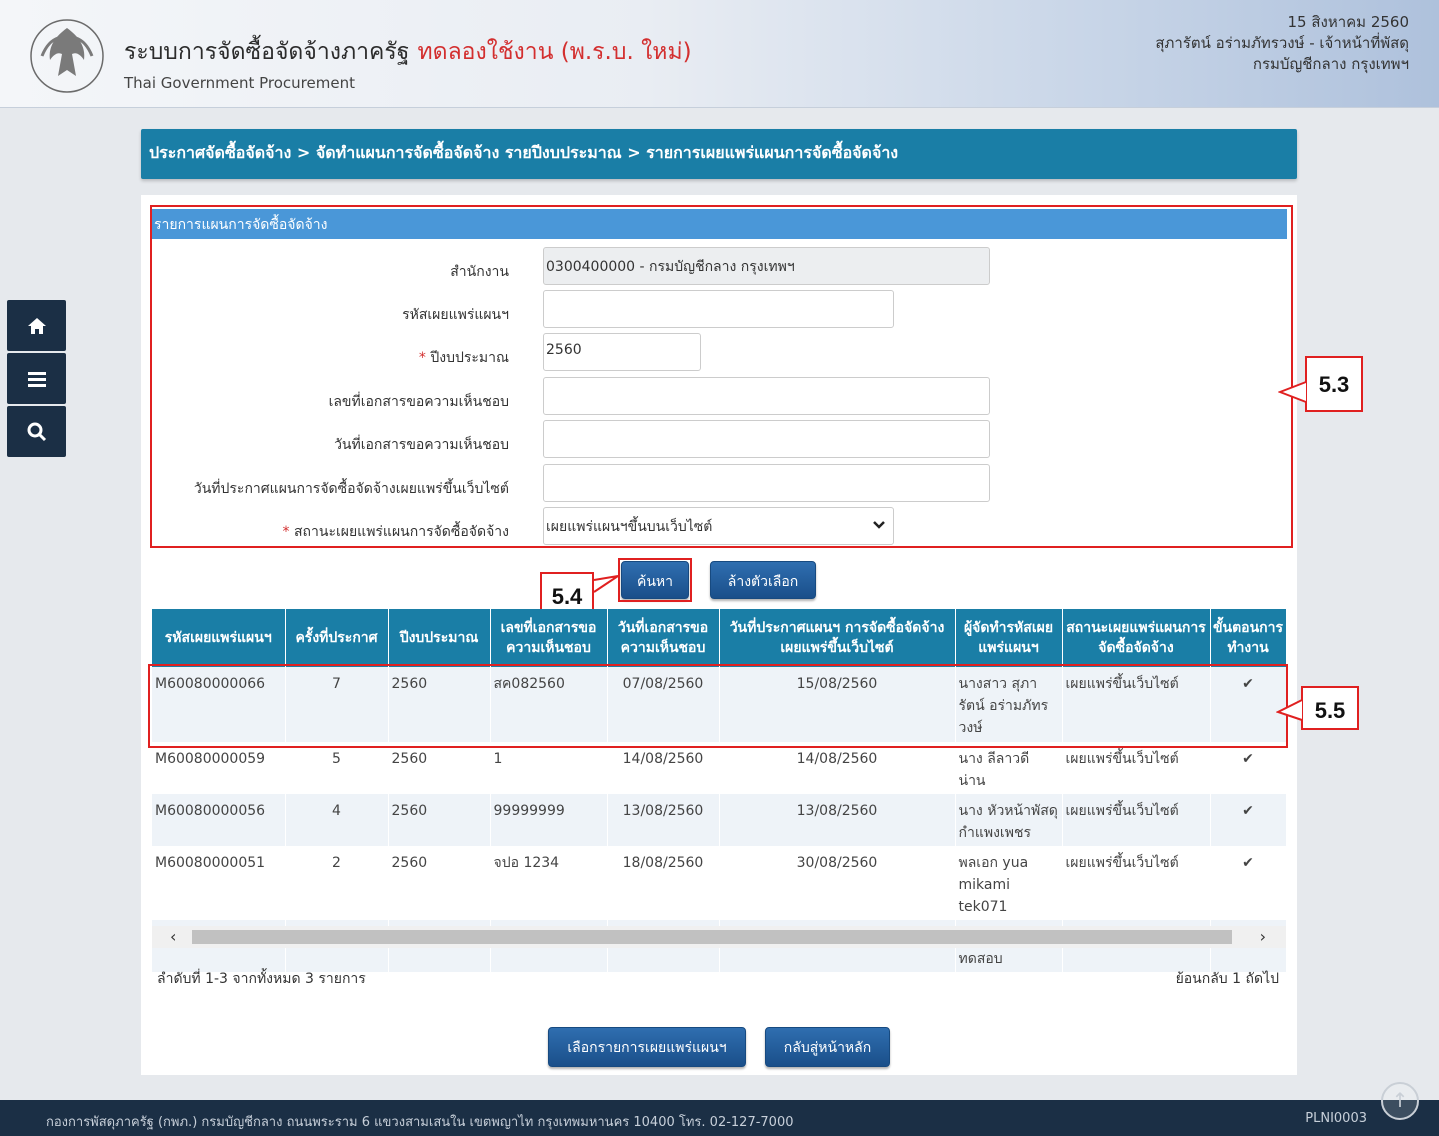 This screenshot has width=1439, height=1136. Describe the element at coordinates (549, 883) in the screenshot. I see `cell-doc-no: จปอ 1234` at that location.